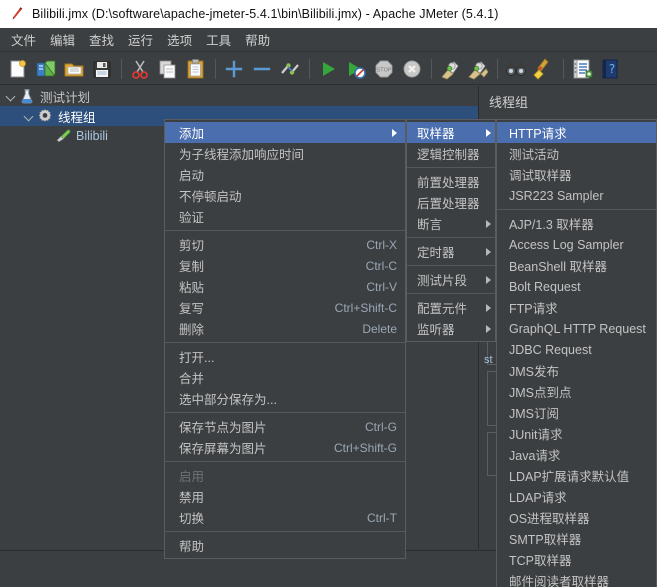  I want to click on menubar-help: 帮助, so click(257, 39).